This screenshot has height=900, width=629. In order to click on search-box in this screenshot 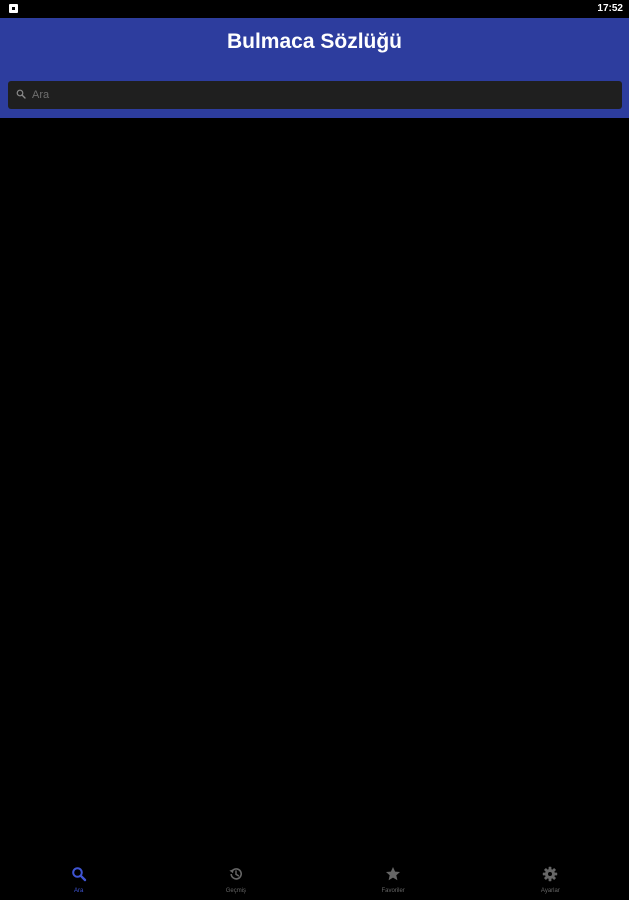, I will do `click(315, 95)`.